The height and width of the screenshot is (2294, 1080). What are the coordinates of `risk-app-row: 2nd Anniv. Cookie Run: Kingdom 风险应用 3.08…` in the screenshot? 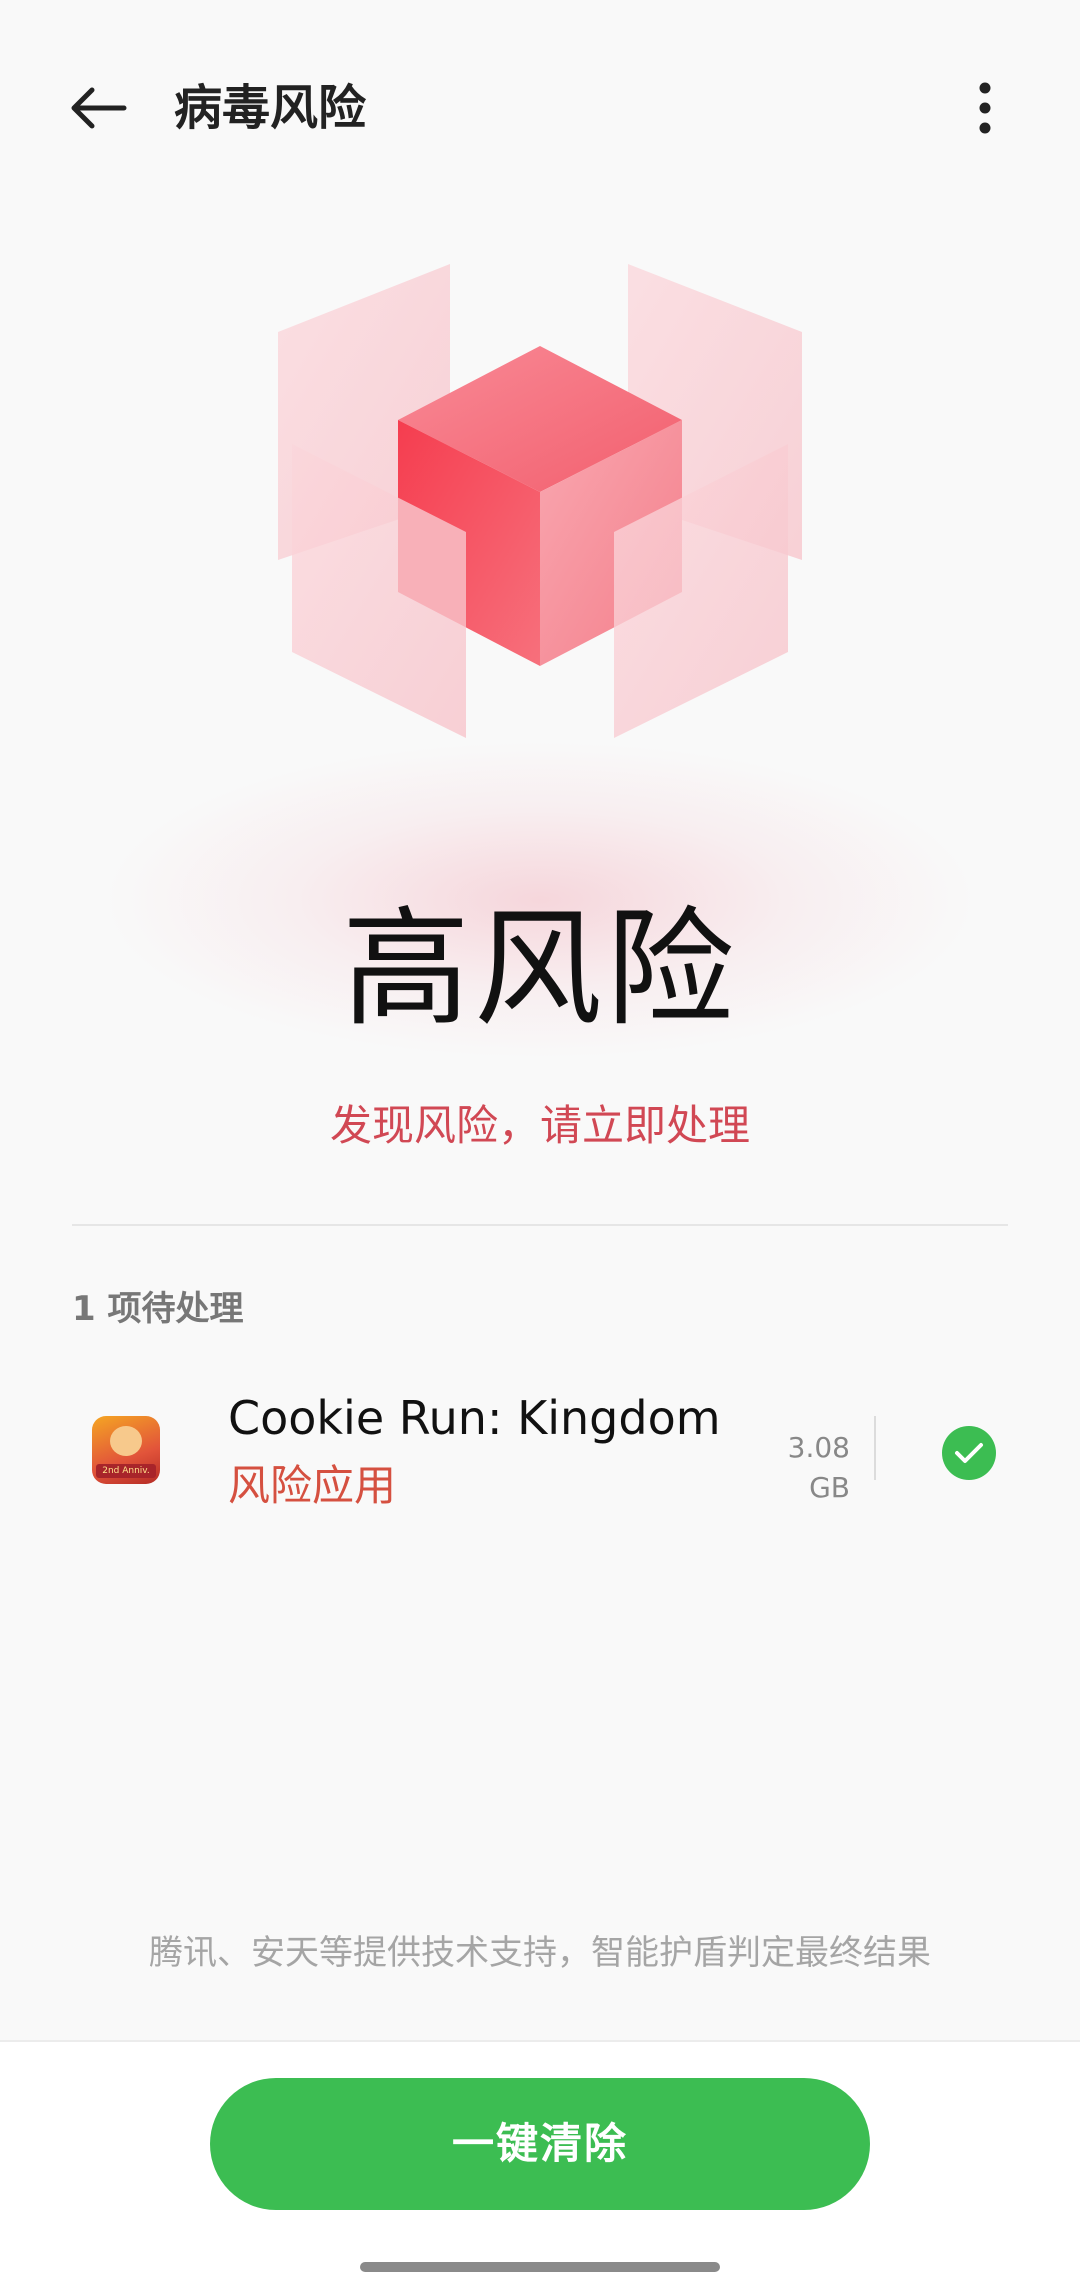 It's located at (540, 1450).